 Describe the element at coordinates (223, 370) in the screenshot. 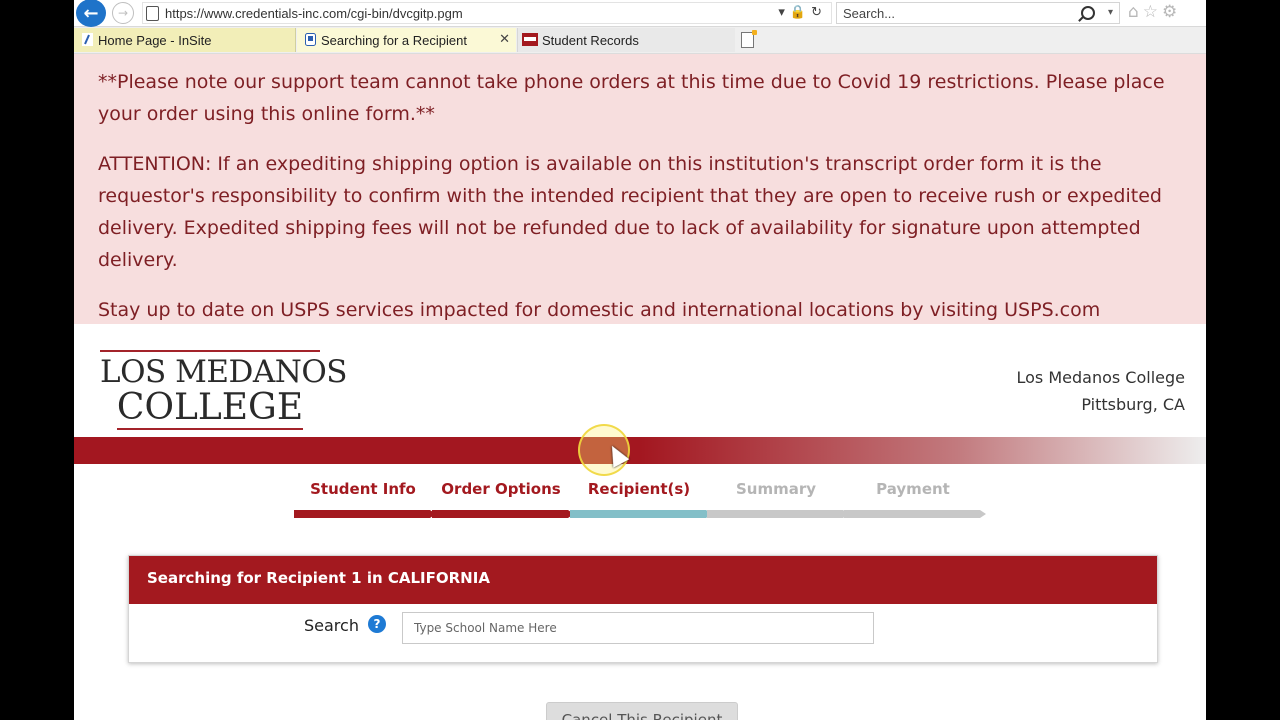

I see `logo-line-1: LOS MEDANOS` at that location.